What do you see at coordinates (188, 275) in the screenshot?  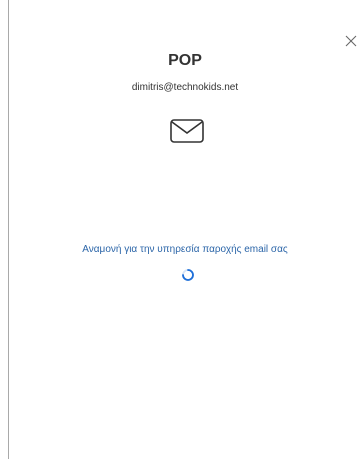 I see `loading-spinner-icon` at bounding box center [188, 275].